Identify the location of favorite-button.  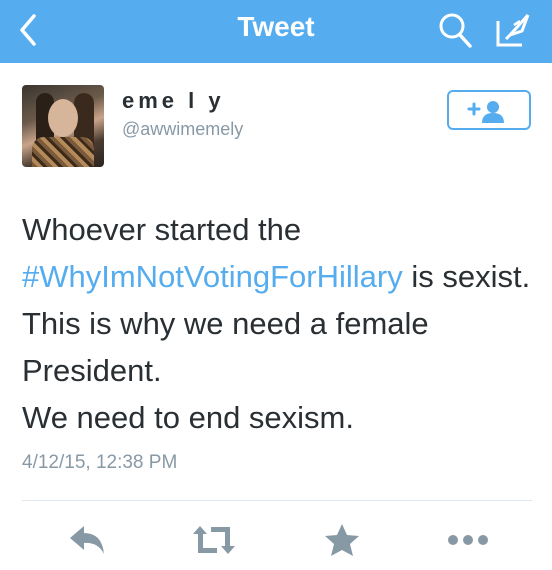
(342, 540).